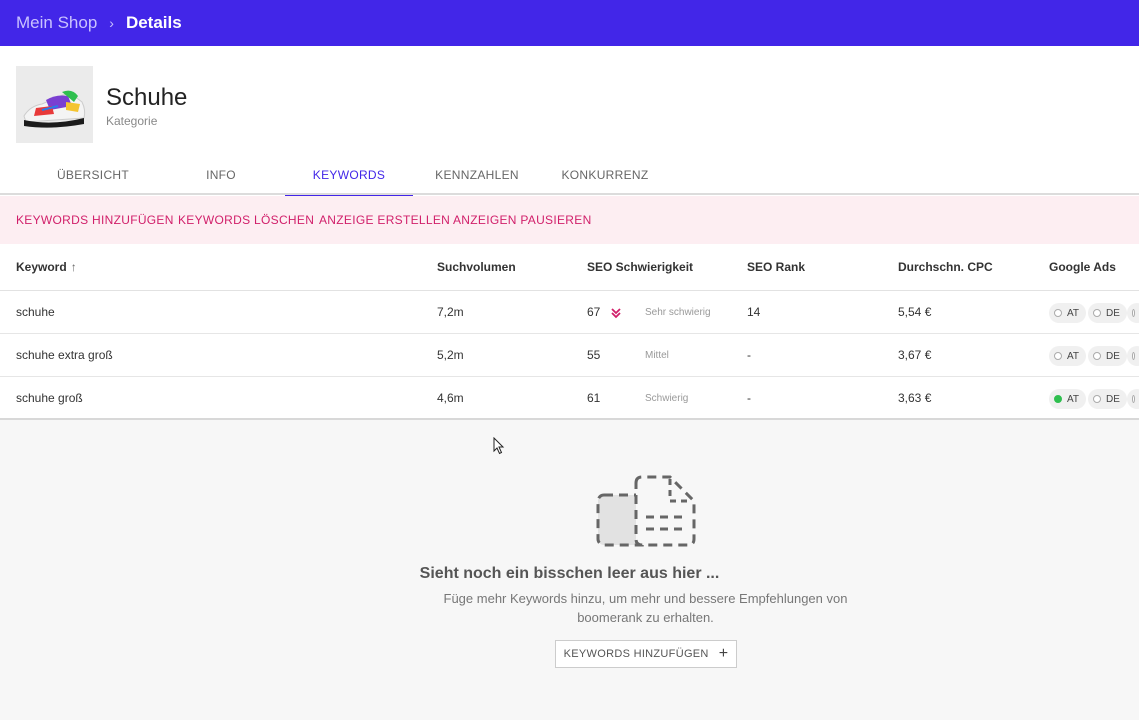 This screenshot has width=1139, height=720. Describe the element at coordinates (605, 176) in the screenshot. I see `tab-competition: KONKURRENZ` at that location.